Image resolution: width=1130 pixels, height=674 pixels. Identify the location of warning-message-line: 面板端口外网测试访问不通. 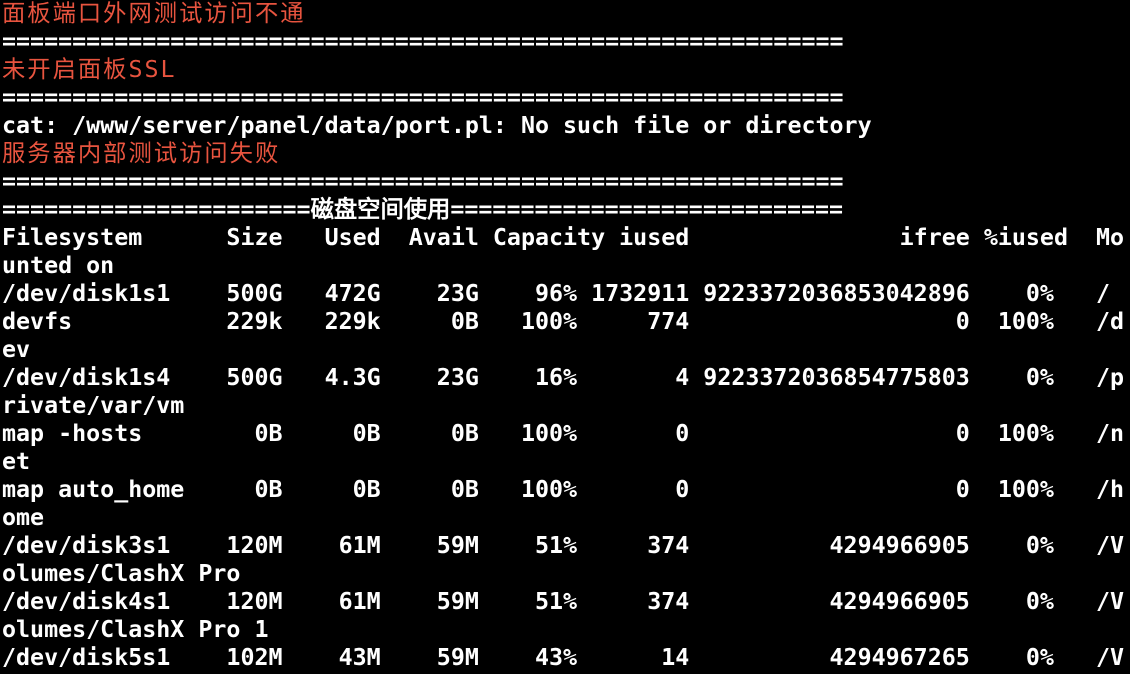
(154, 13).